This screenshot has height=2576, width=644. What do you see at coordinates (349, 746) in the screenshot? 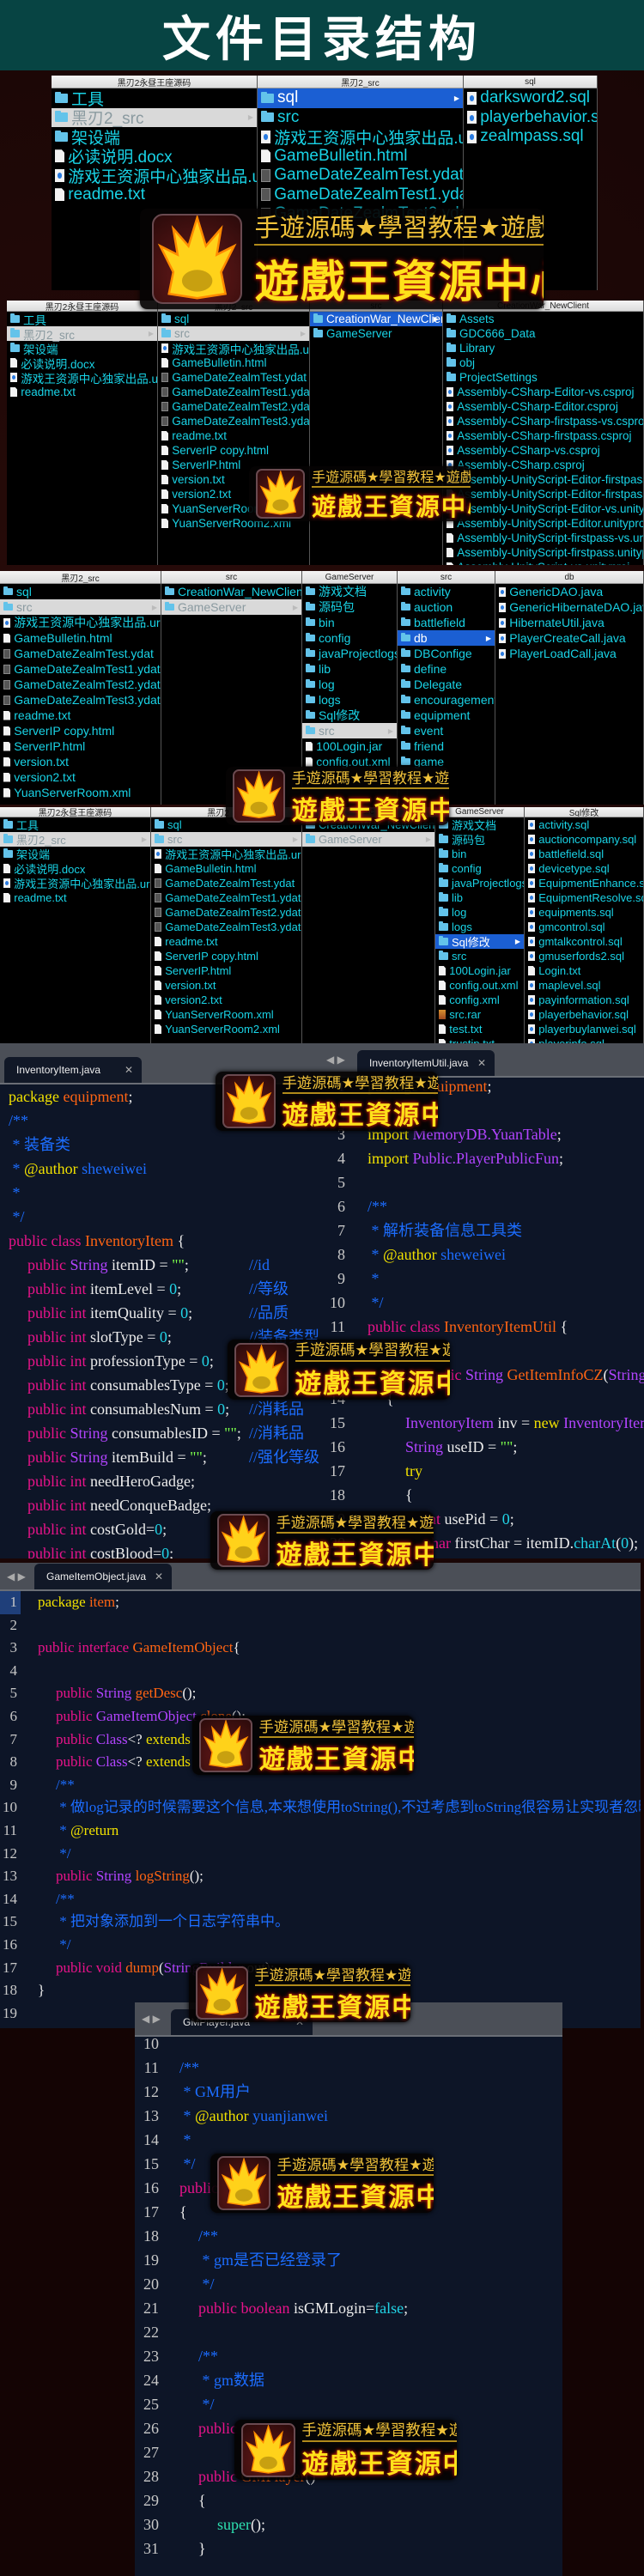
I see `file-item: 100Login.jar` at bounding box center [349, 746].